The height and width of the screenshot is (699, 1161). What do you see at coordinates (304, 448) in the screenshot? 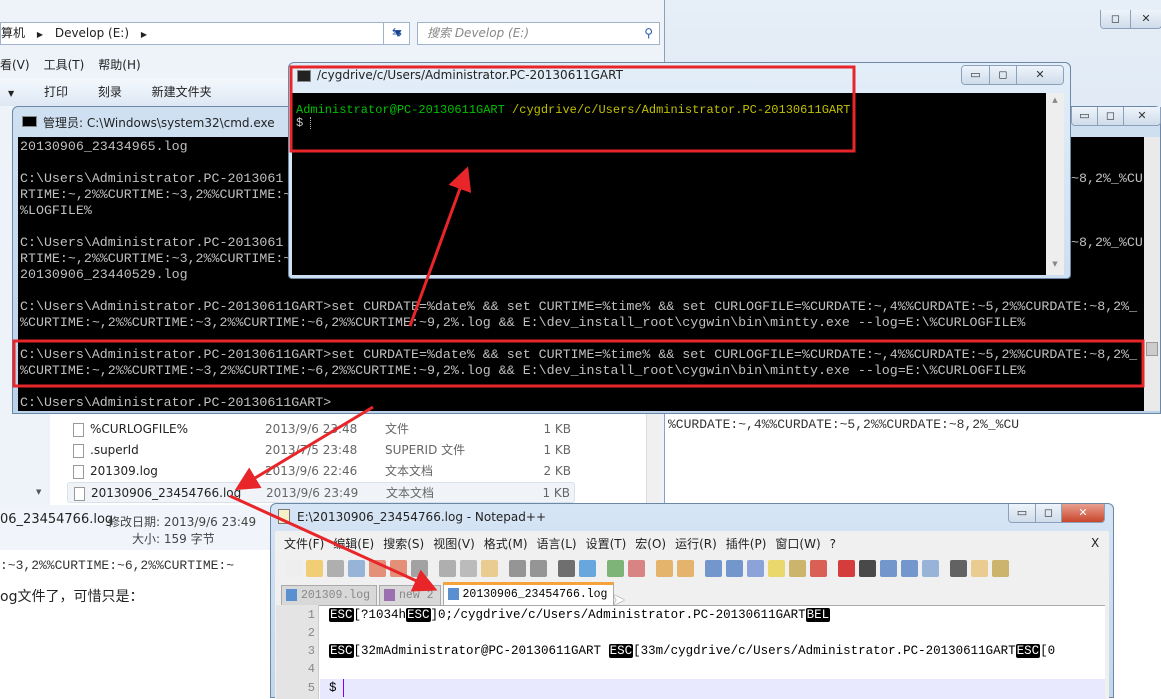
I see `arrow-to-logfile` at bounding box center [304, 448].